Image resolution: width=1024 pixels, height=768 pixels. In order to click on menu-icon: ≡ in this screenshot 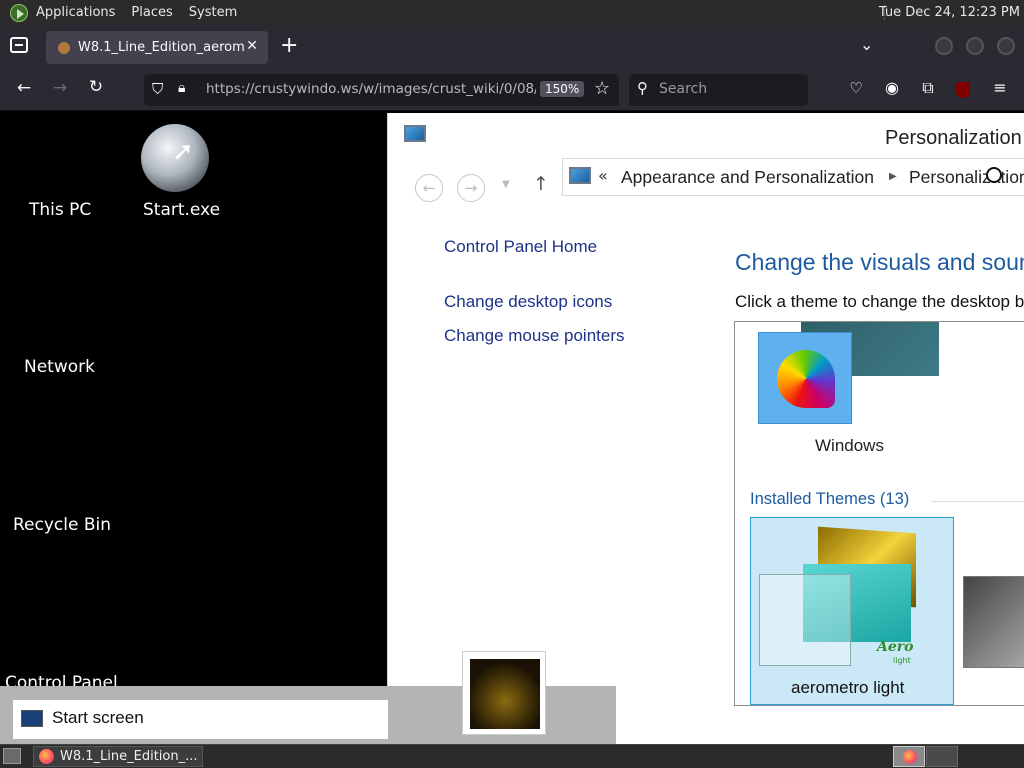, I will do `click(1000, 87)`.